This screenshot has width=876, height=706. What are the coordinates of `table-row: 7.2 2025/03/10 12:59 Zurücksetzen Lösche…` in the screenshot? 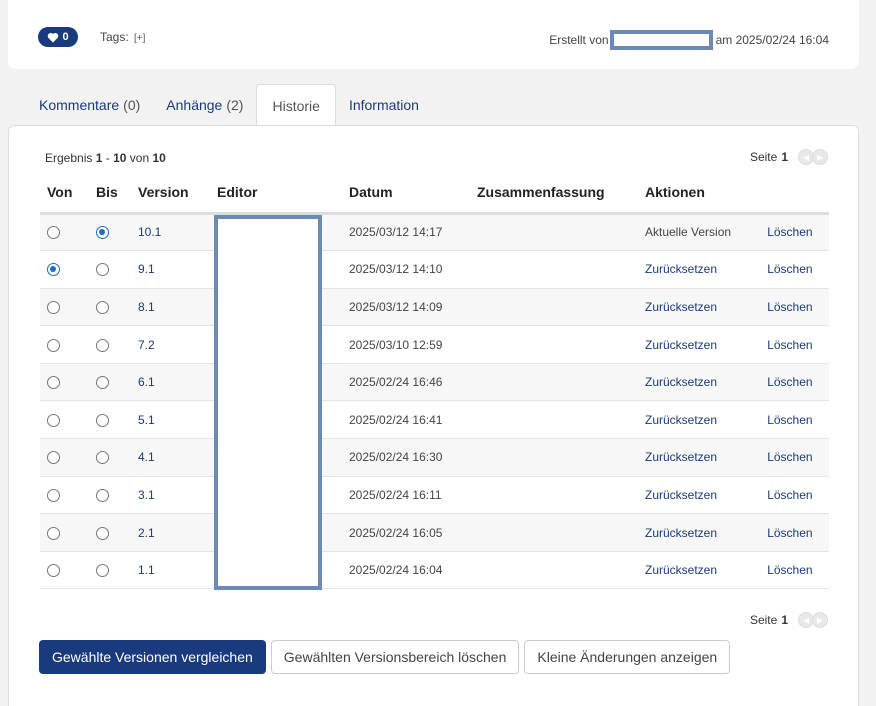 It's located at (434, 344).